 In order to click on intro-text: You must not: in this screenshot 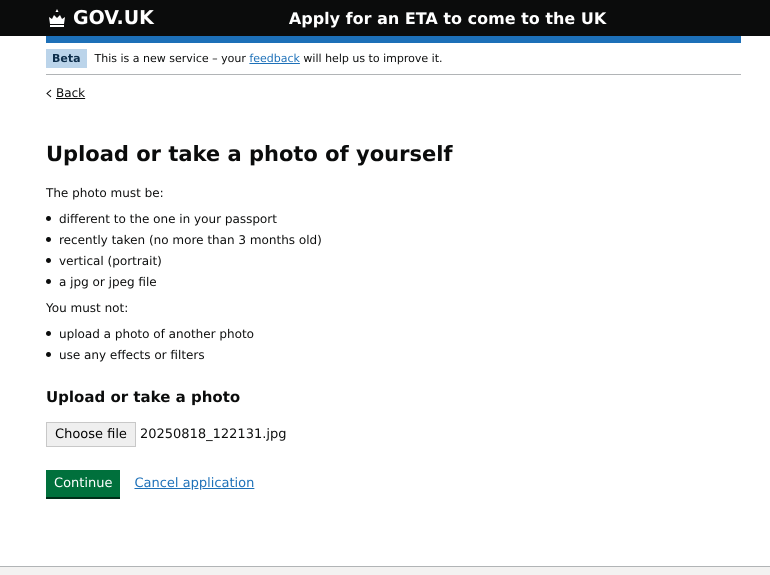, I will do `click(88, 307)`.